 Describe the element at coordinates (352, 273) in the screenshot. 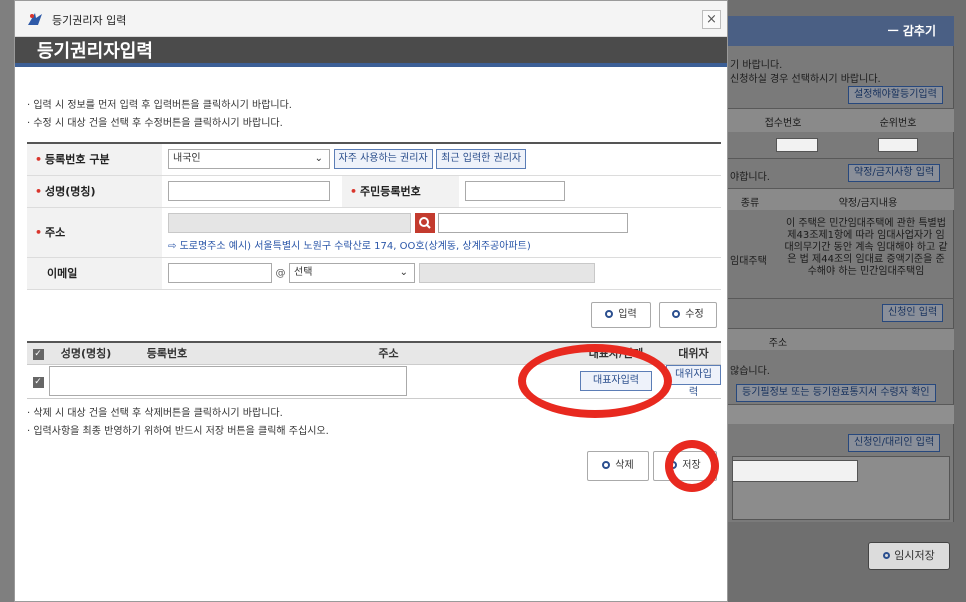

I see `email-domain-select: 선택 ⌄` at that location.